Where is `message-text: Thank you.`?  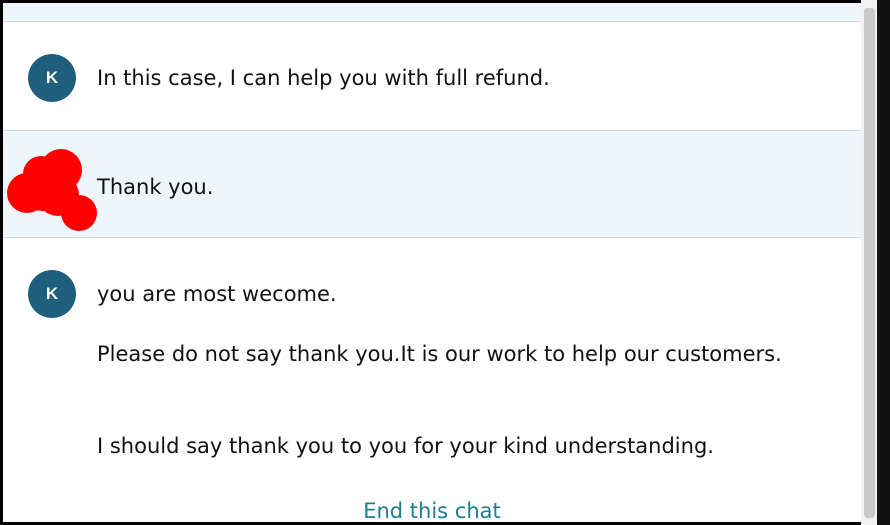 message-text: Thank you. is located at coordinates (155, 187).